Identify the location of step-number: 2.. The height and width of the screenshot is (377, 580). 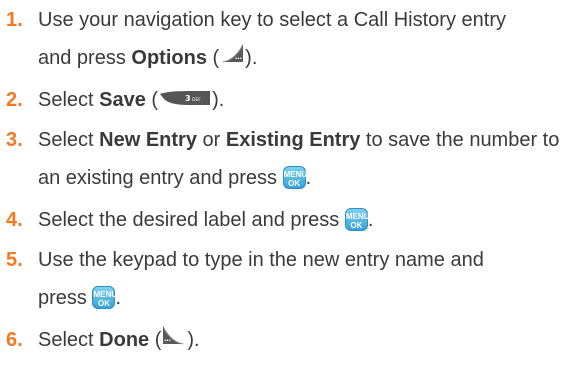
(14, 100).